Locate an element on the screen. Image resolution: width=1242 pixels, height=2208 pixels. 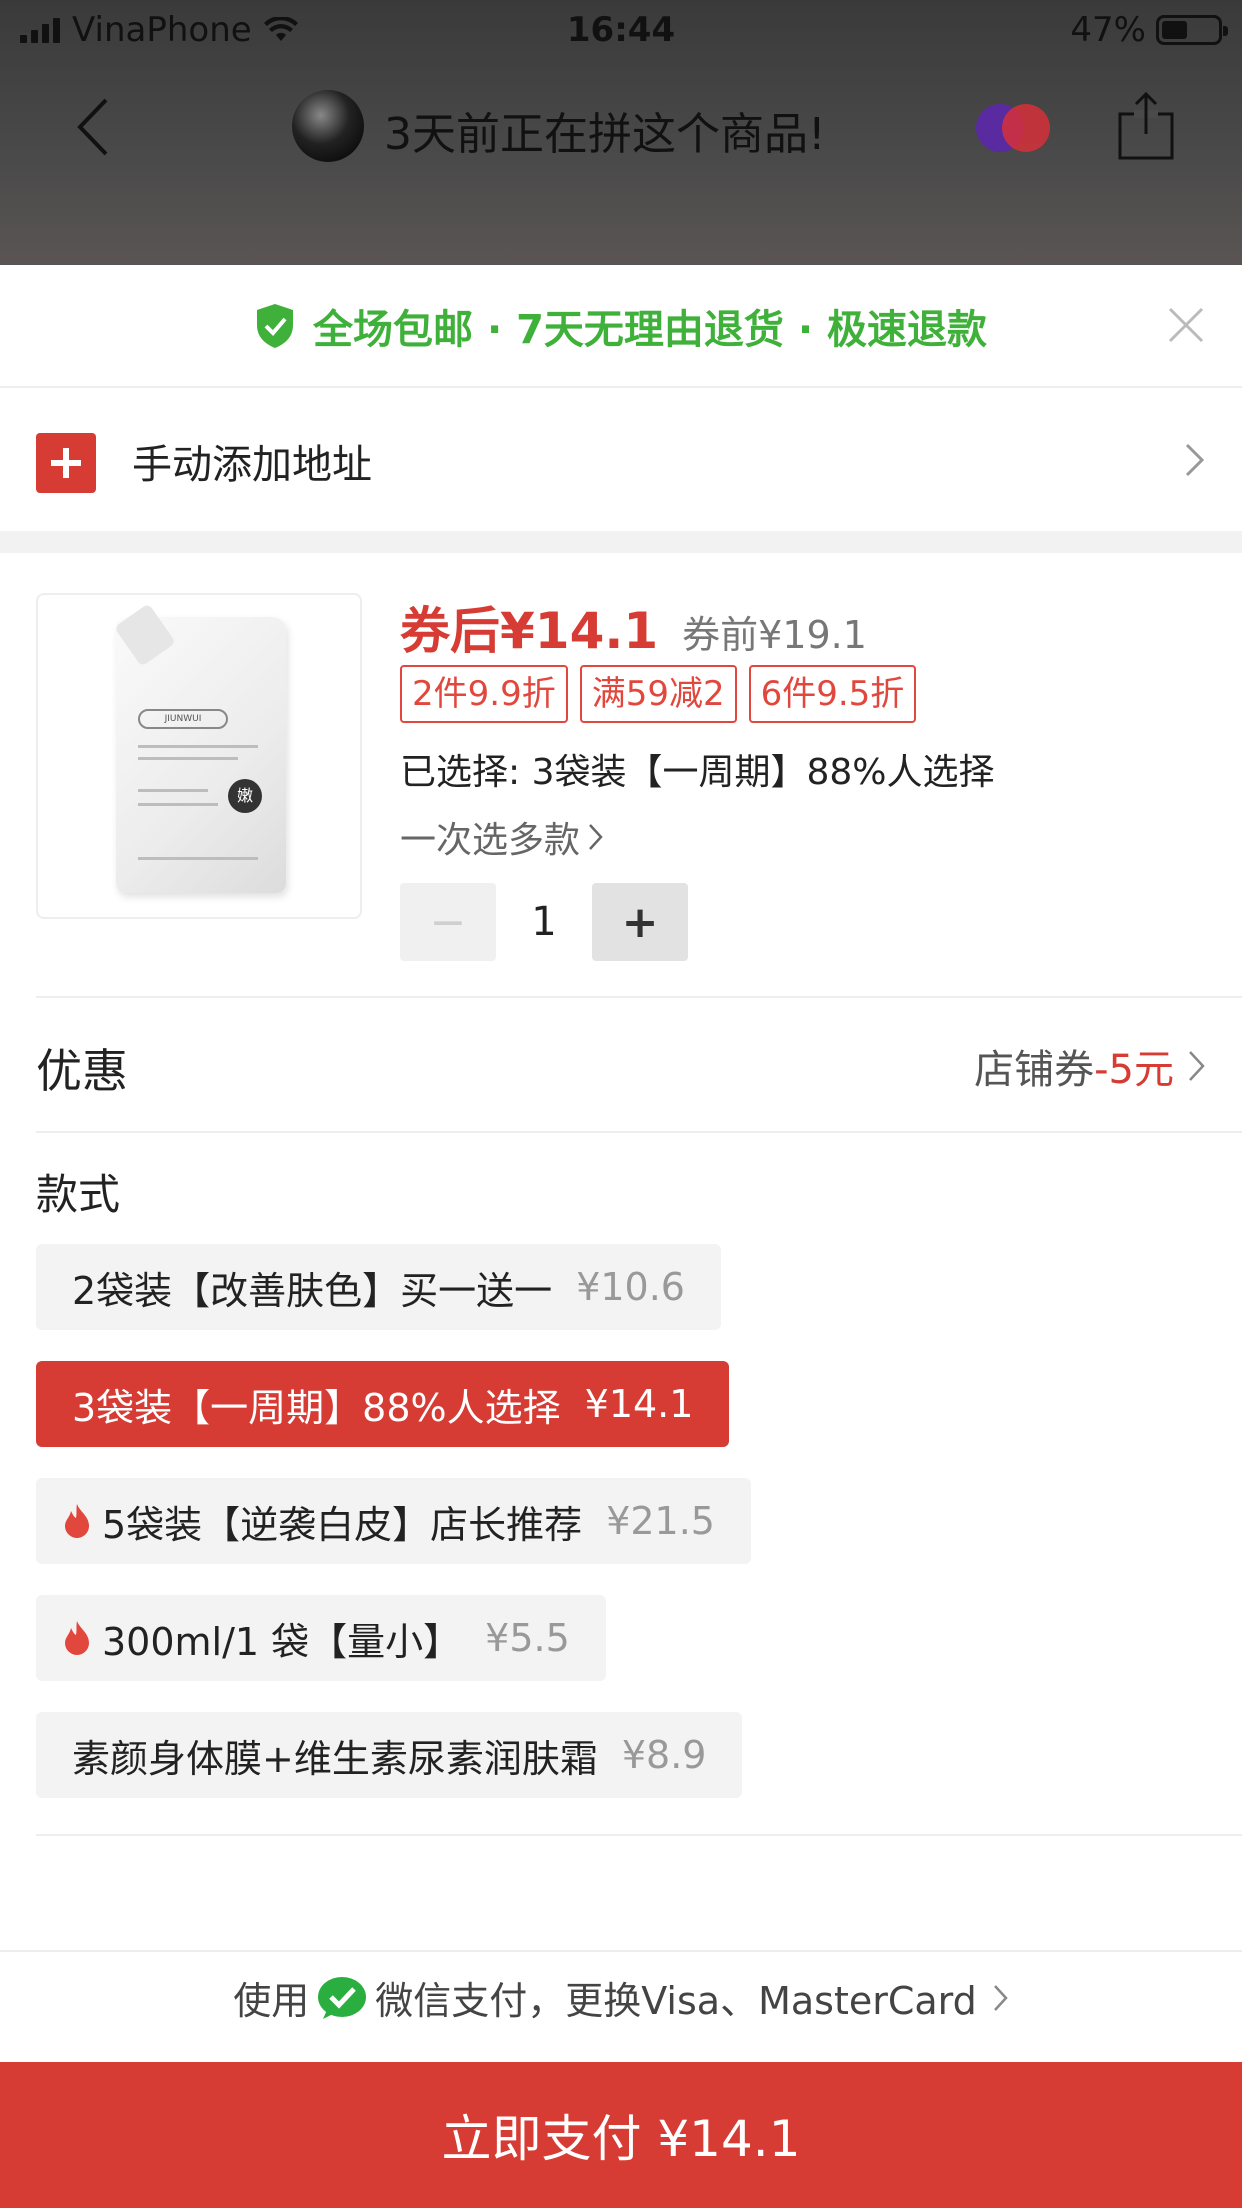
style-option: 300ml/1 袋【量小】 ¥5.5 is located at coordinates (321, 1638).